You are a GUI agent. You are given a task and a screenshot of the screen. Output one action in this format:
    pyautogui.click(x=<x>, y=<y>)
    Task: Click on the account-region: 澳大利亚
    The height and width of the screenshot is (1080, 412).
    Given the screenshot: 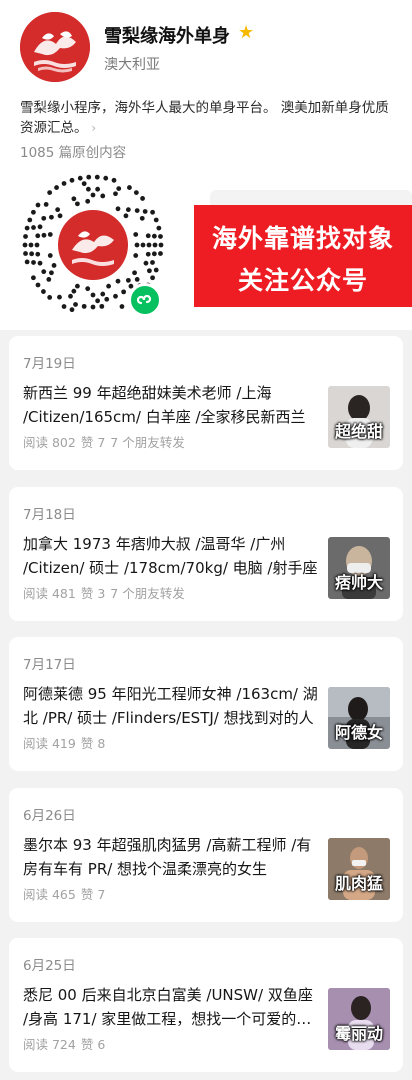 What is the action you would take?
    pyautogui.click(x=132, y=65)
    